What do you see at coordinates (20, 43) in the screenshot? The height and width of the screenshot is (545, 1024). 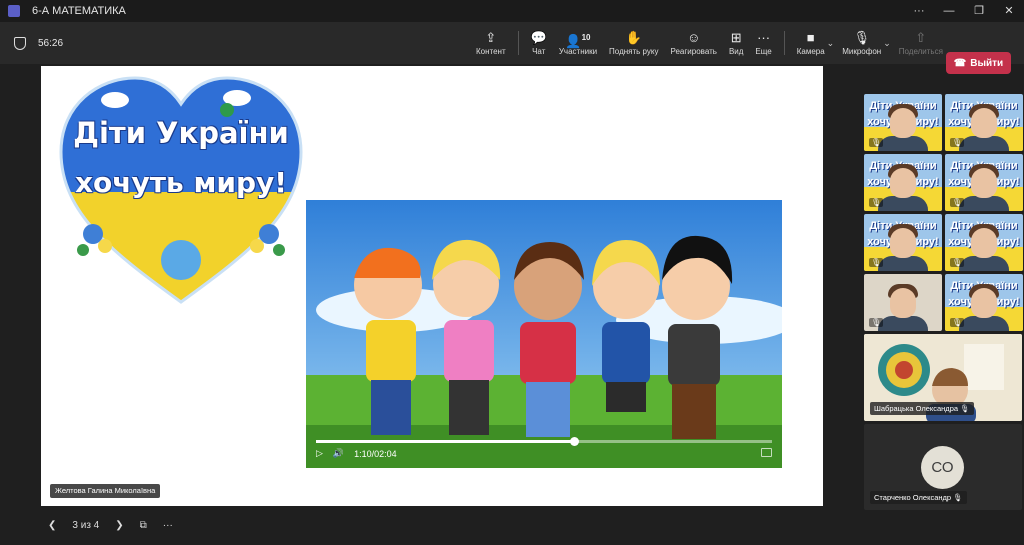 I see `shield-icon` at bounding box center [20, 43].